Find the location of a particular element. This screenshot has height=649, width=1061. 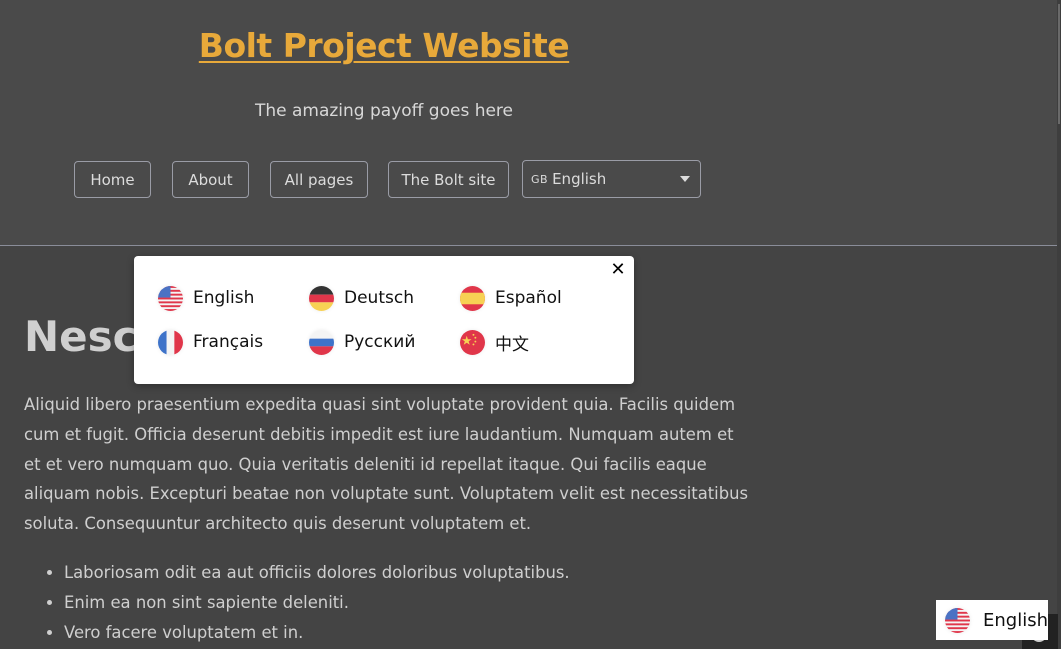

list-item: Vero facere voluptatem et in. is located at coordinates (414, 633).